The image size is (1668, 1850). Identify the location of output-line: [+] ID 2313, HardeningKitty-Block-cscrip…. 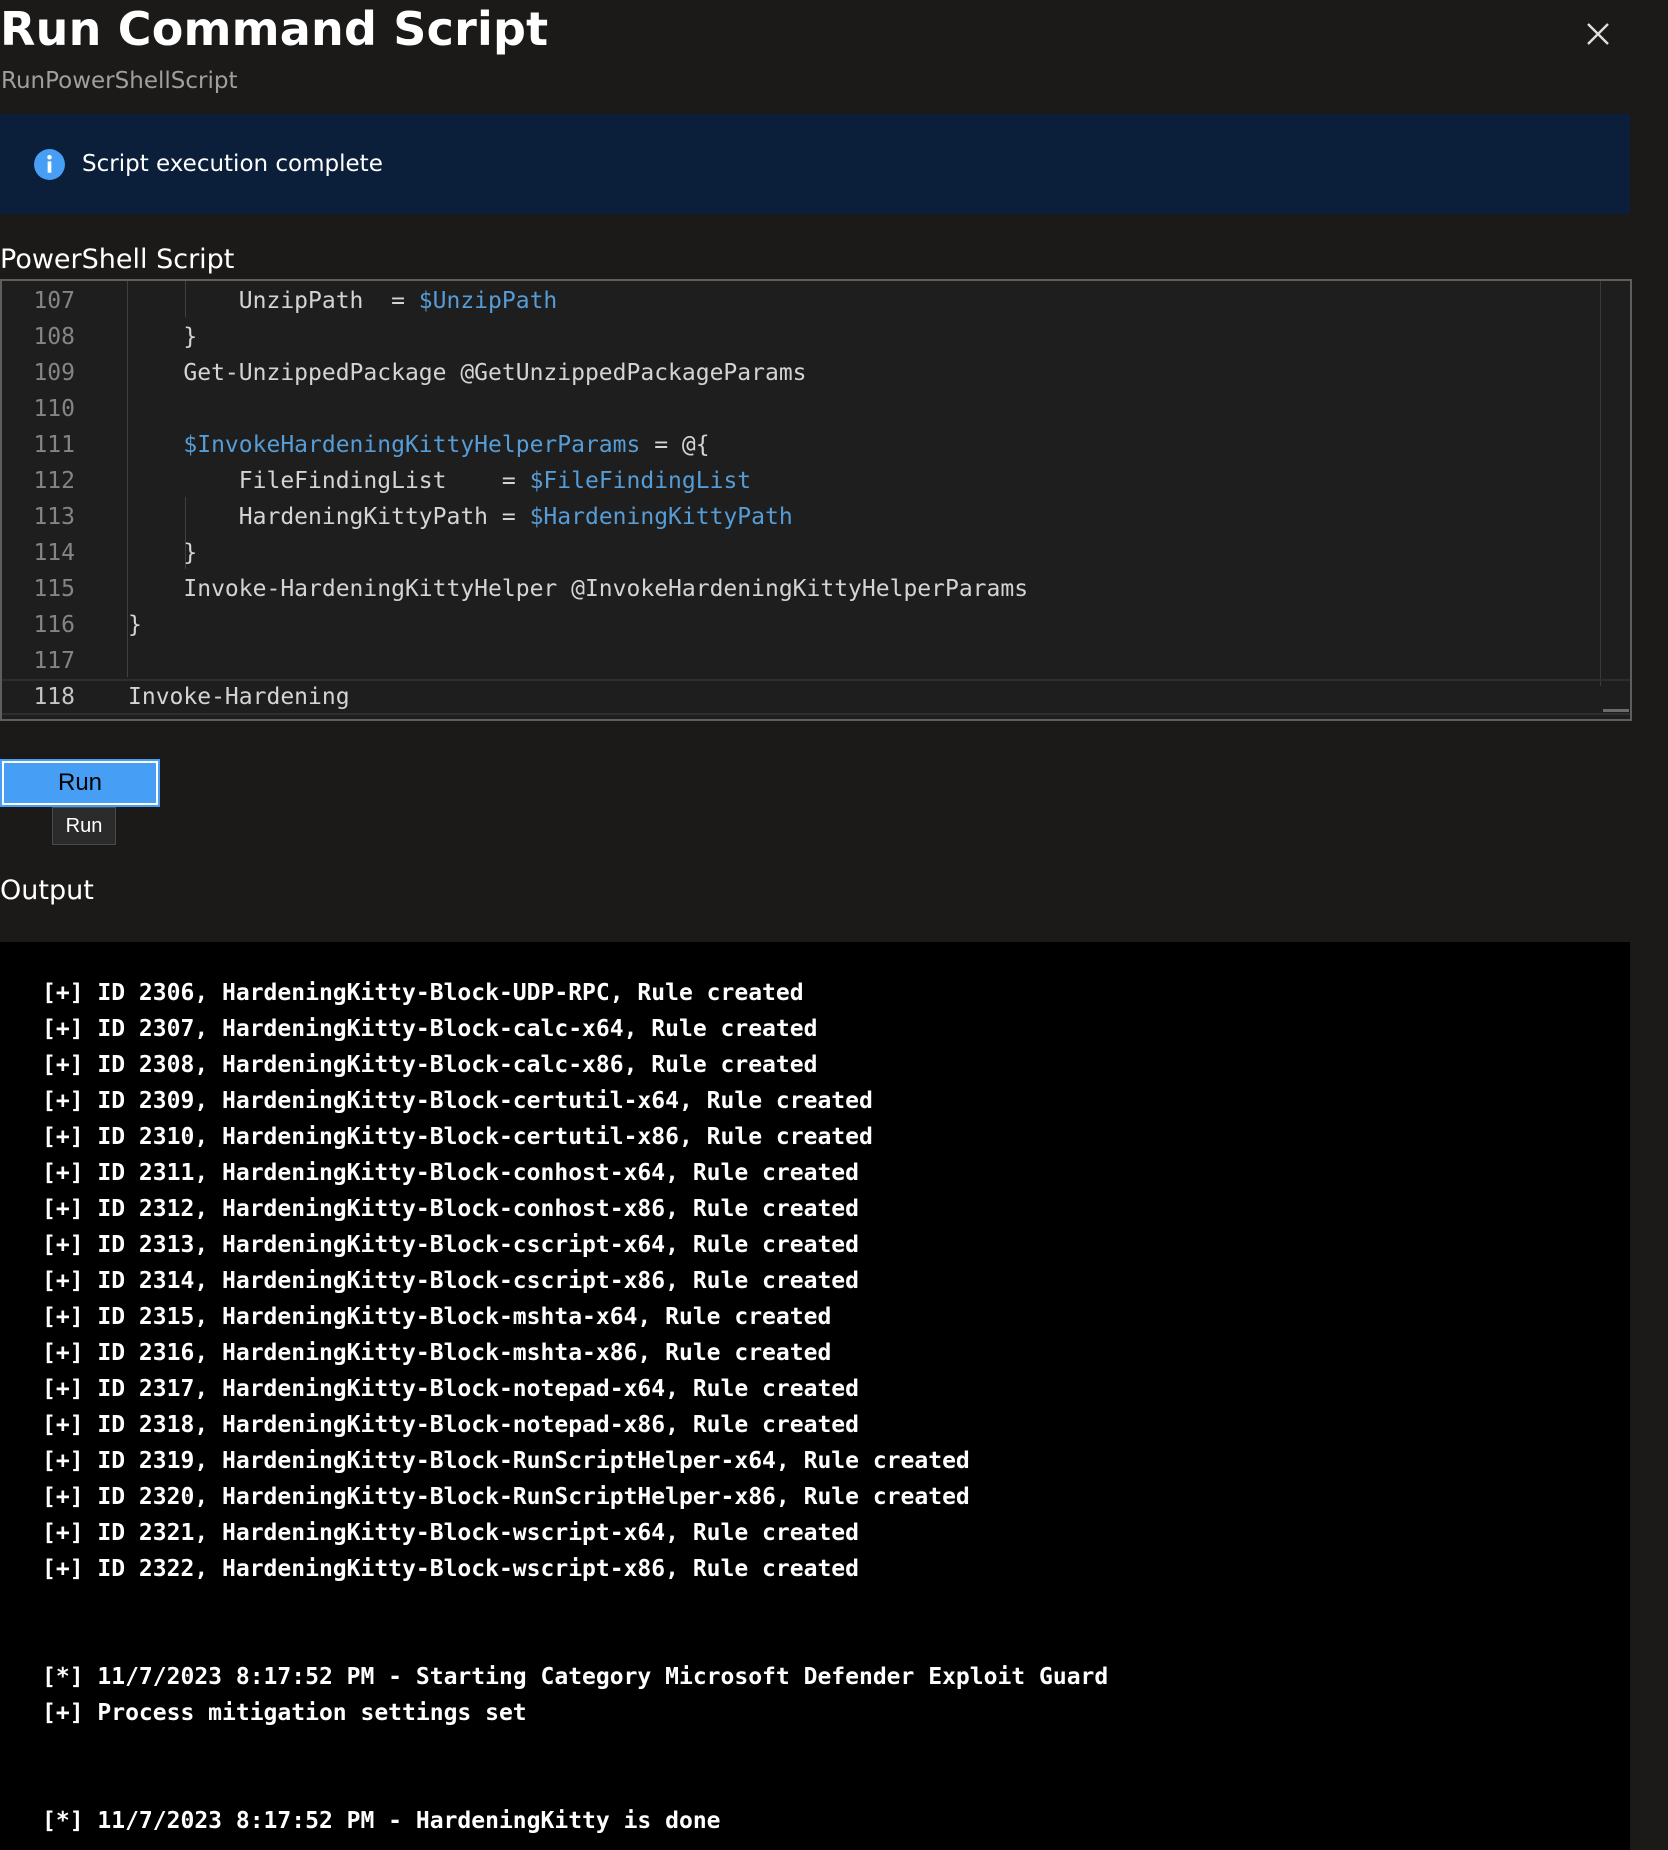
(450, 1245).